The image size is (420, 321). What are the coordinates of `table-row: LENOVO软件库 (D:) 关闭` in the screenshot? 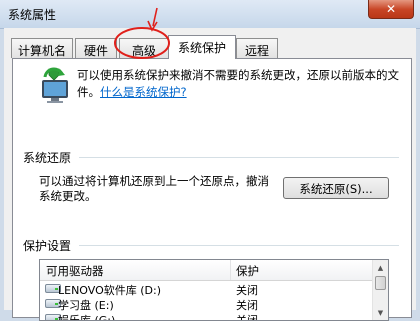 It's located at (207, 289).